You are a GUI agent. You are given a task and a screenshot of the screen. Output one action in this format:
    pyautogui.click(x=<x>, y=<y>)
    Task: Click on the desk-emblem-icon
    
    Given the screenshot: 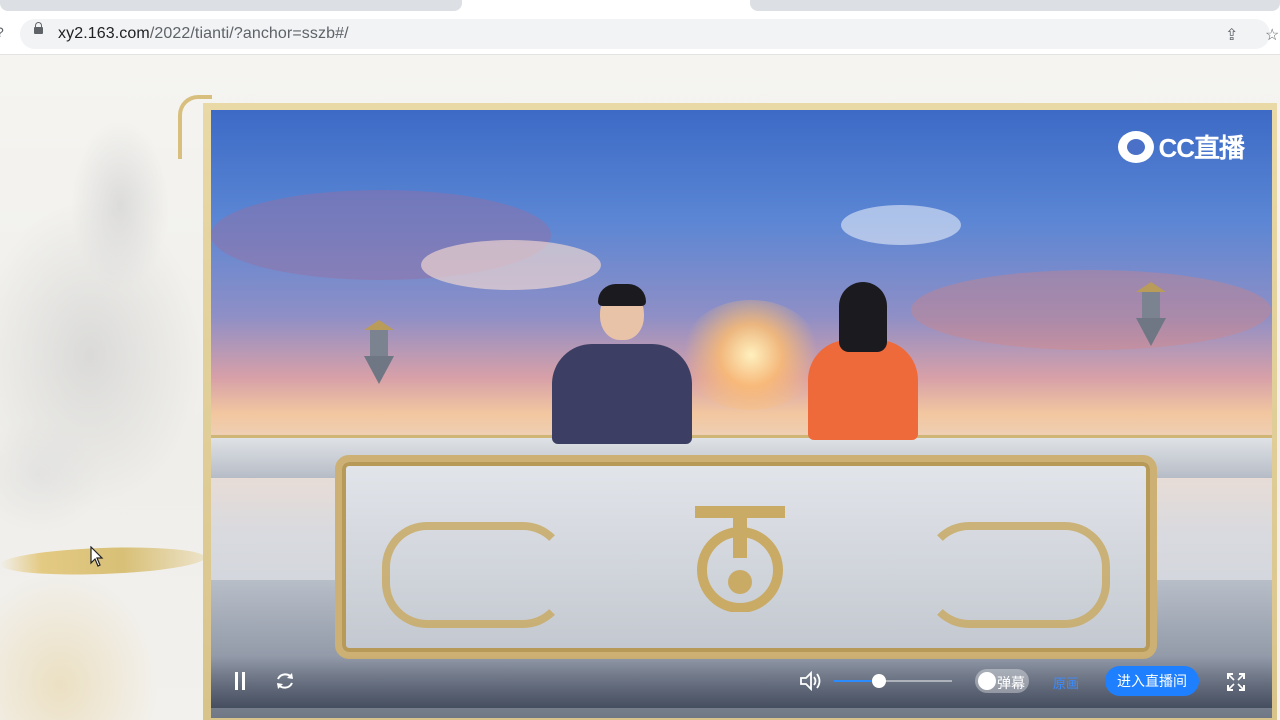 What is the action you would take?
    pyautogui.click(x=740, y=559)
    